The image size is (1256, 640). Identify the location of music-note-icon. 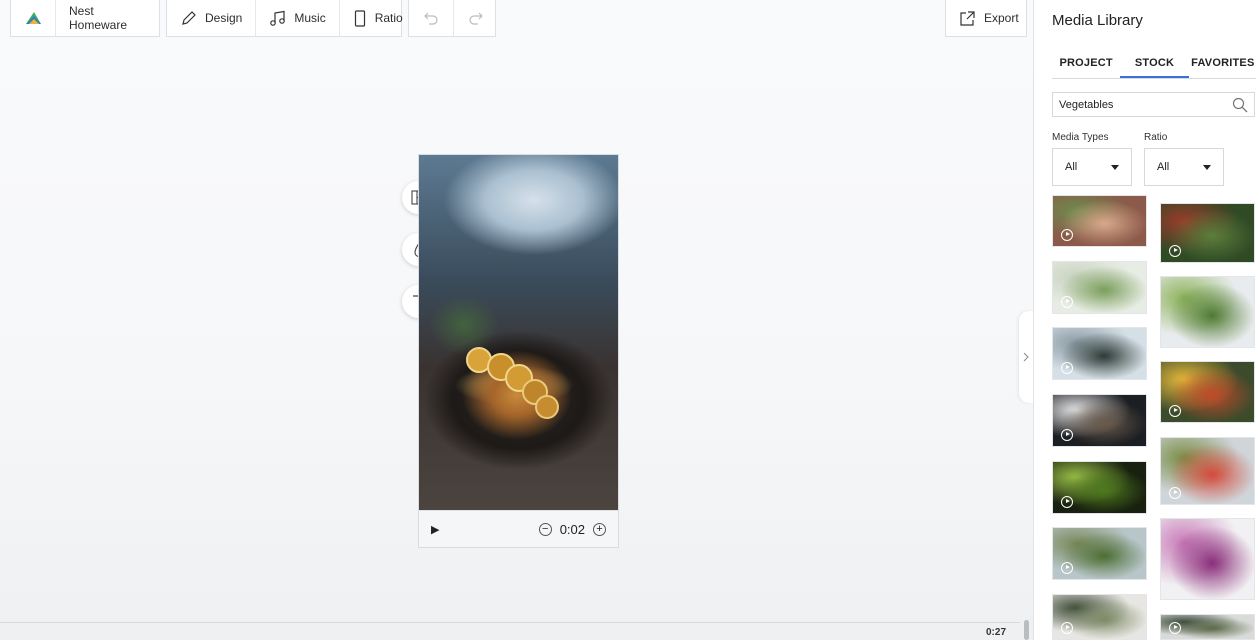
(278, 18).